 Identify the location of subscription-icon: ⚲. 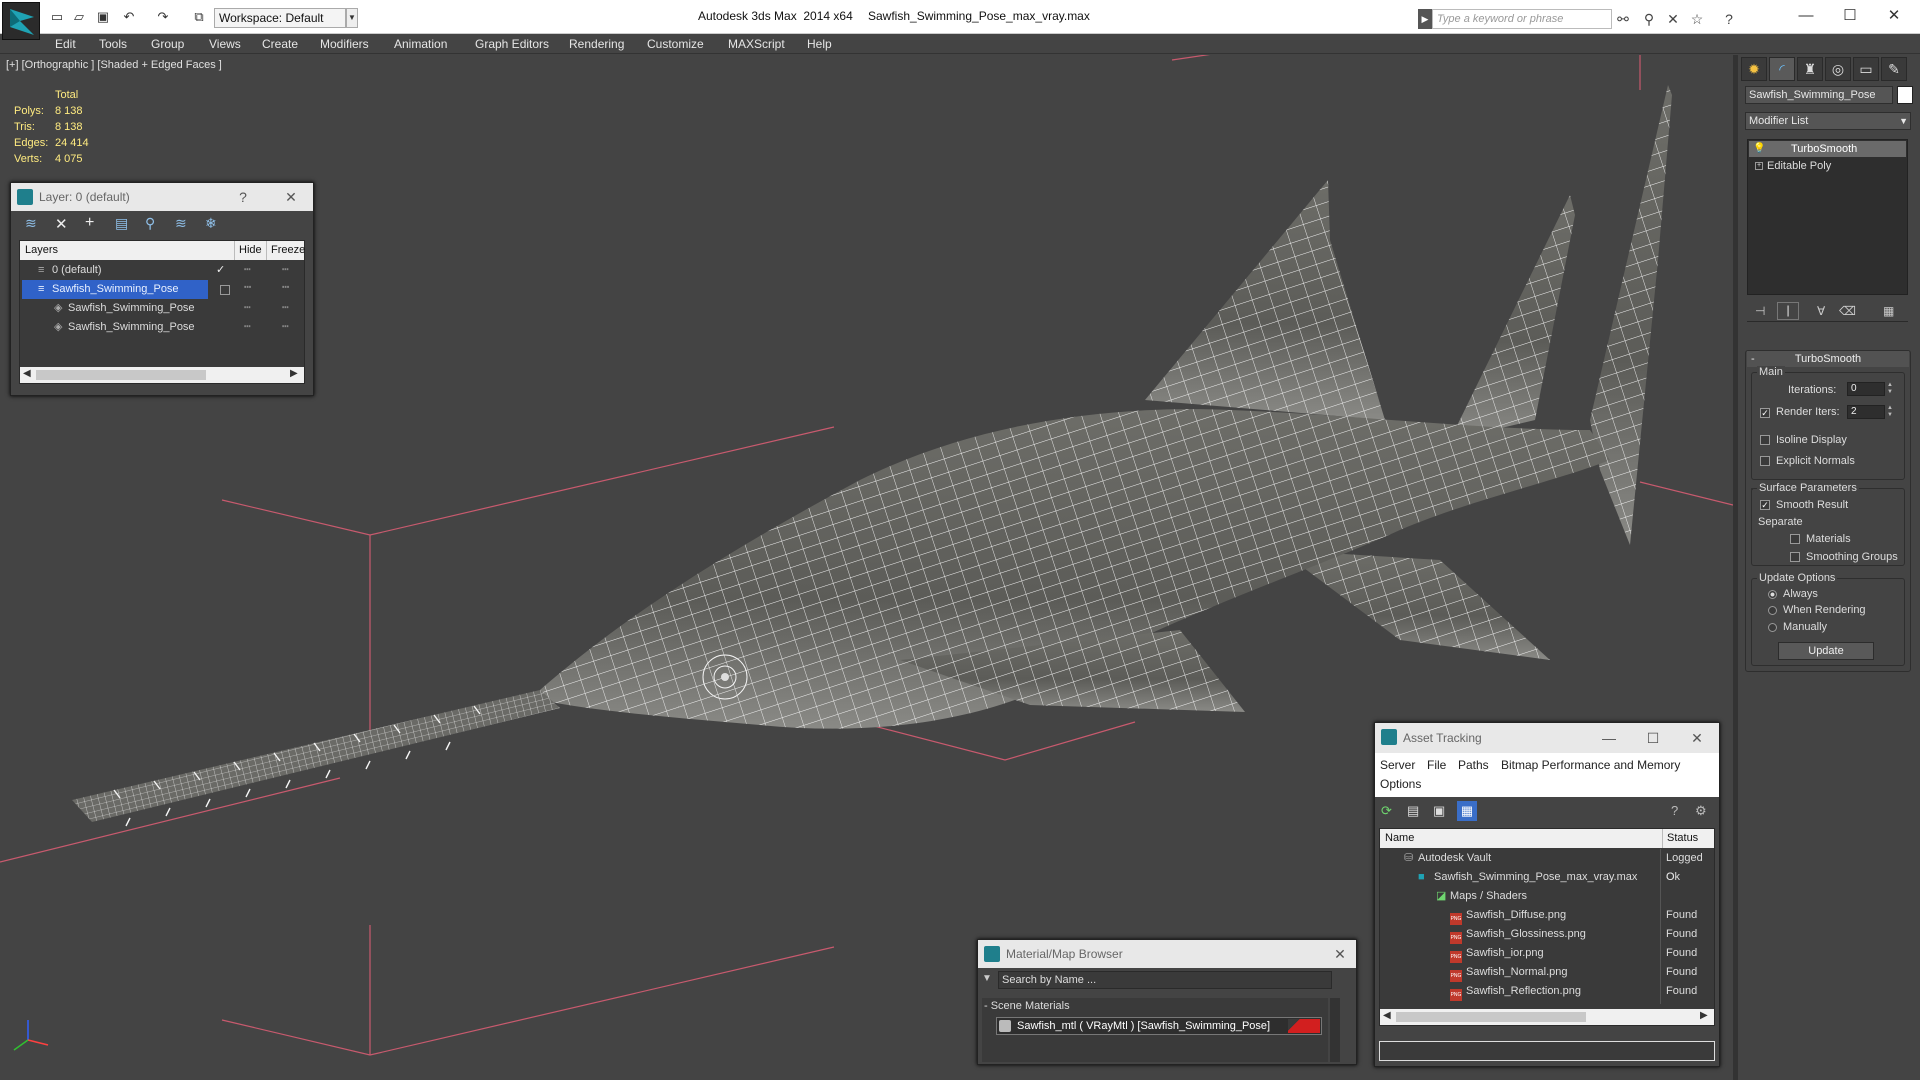
(1649, 19).